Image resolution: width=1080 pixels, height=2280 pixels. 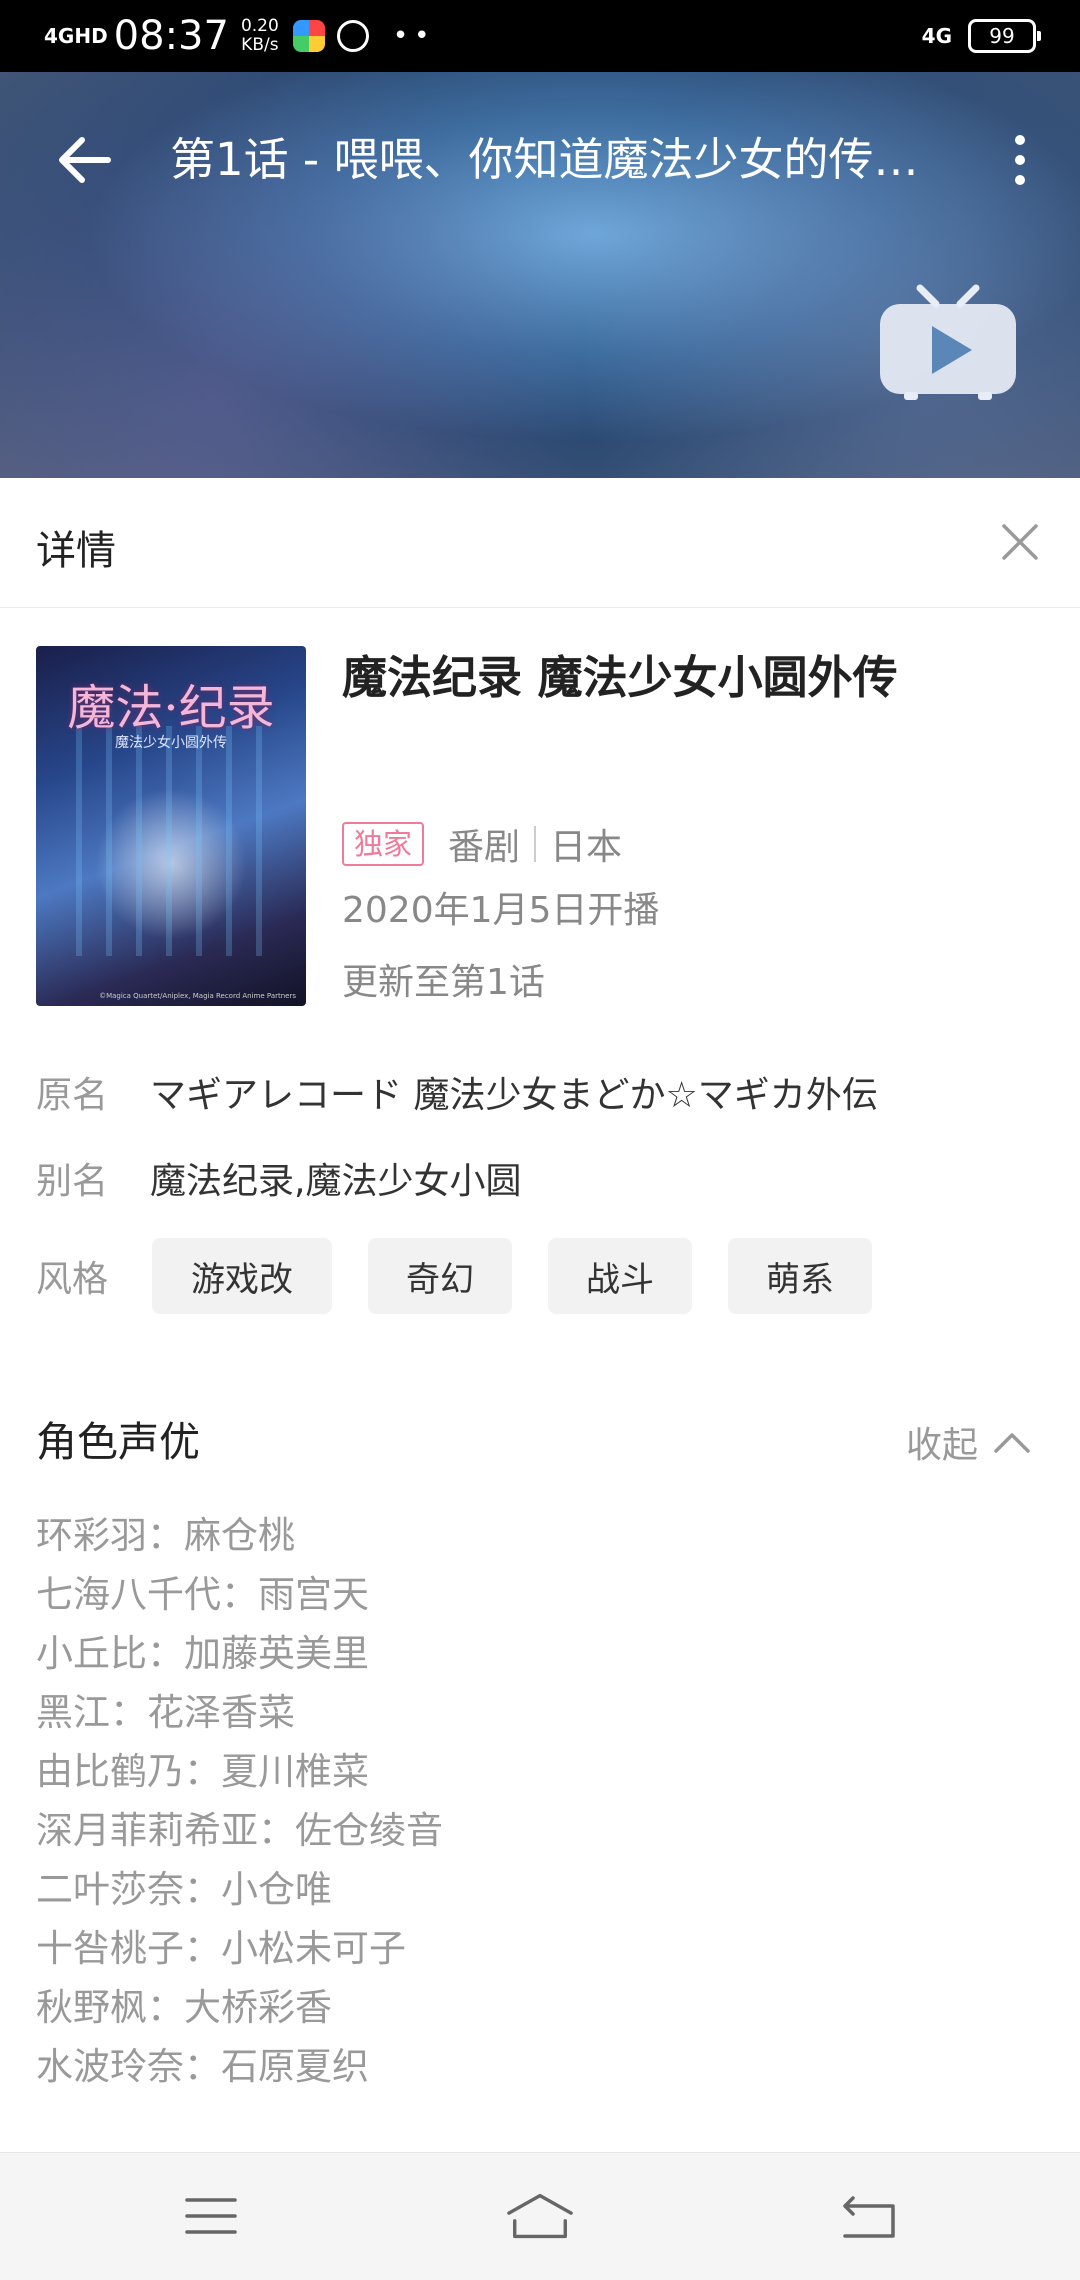 What do you see at coordinates (221, 1948) in the screenshot?
I see `cast-item: 十咎桃子：小松未可子` at bounding box center [221, 1948].